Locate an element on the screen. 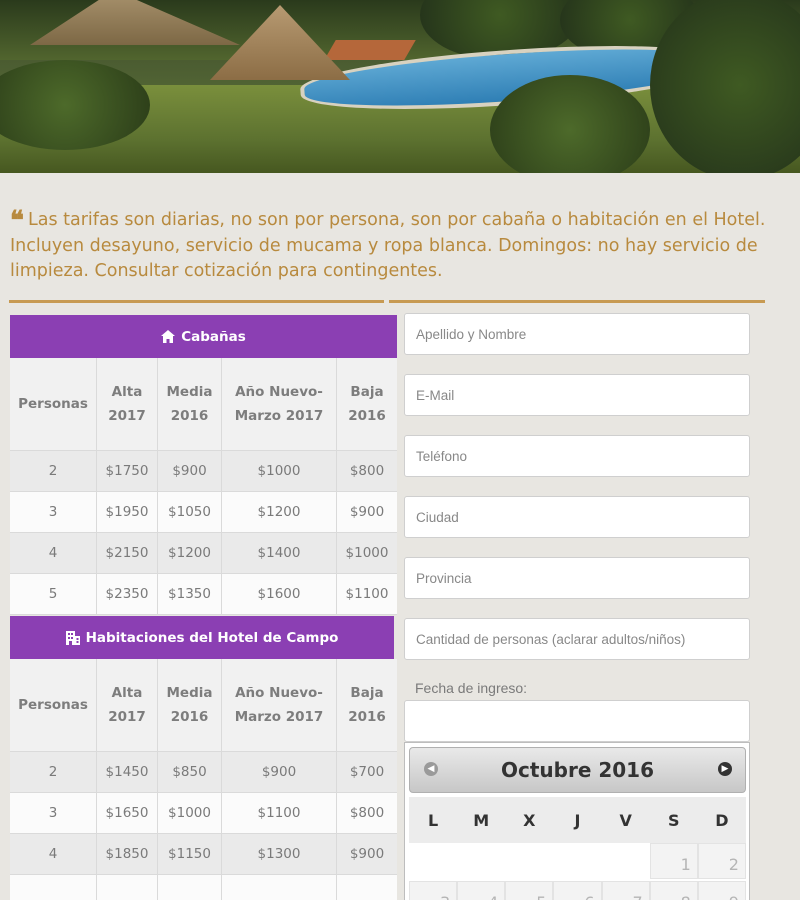 This screenshot has height=900, width=800. datepicker-days: 1 2 3 4 5 6 7 8 9 is located at coordinates (577, 871).